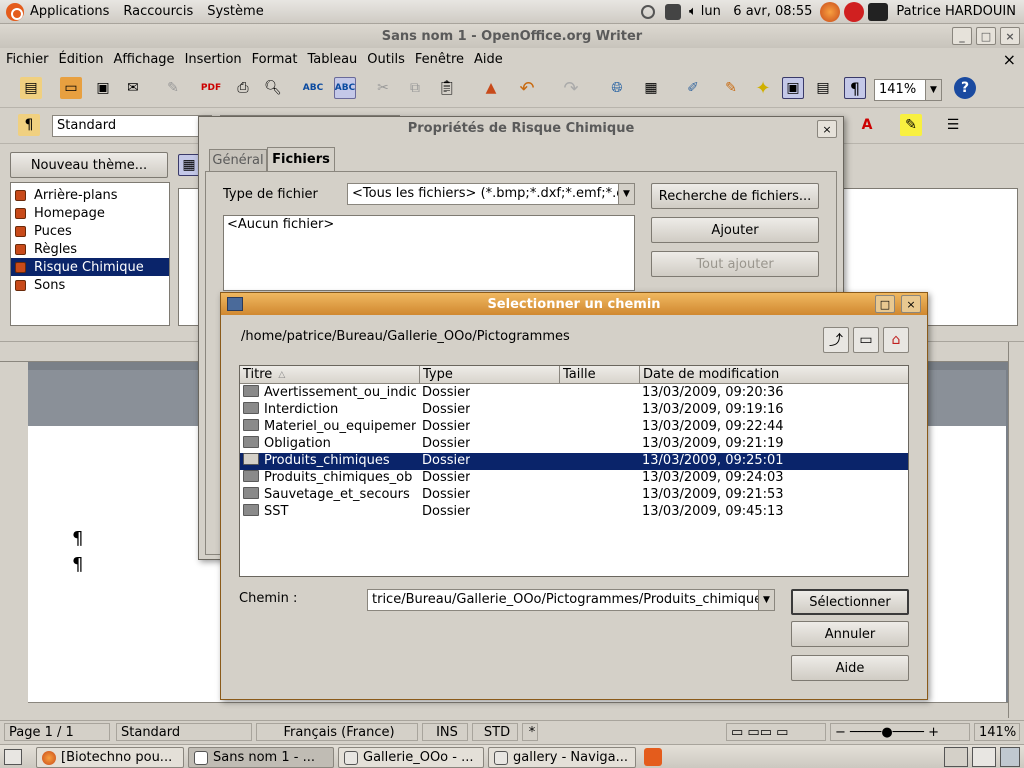 This screenshot has height=768, width=1024. What do you see at coordinates (90, 231) in the screenshot?
I see `theme-item: Puces` at bounding box center [90, 231].